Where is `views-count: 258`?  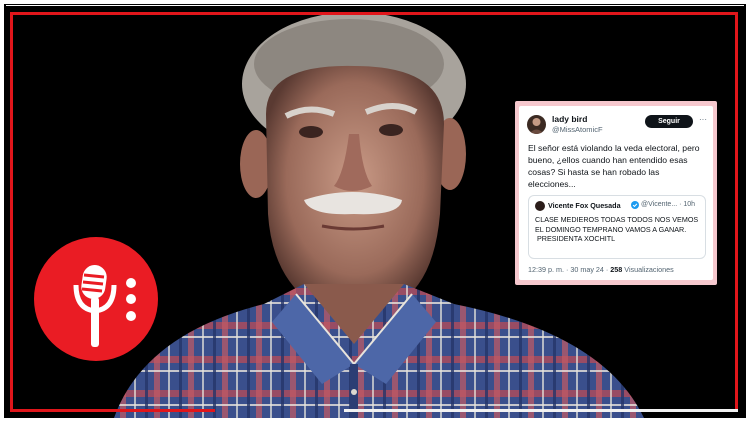 views-count: 258 is located at coordinates (616, 269).